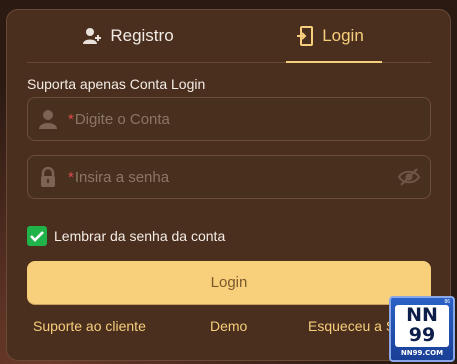 The height and width of the screenshot is (364, 457). Describe the element at coordinates (422, 335) in the screenshot. I see `logo-line-2: 99` at that location.